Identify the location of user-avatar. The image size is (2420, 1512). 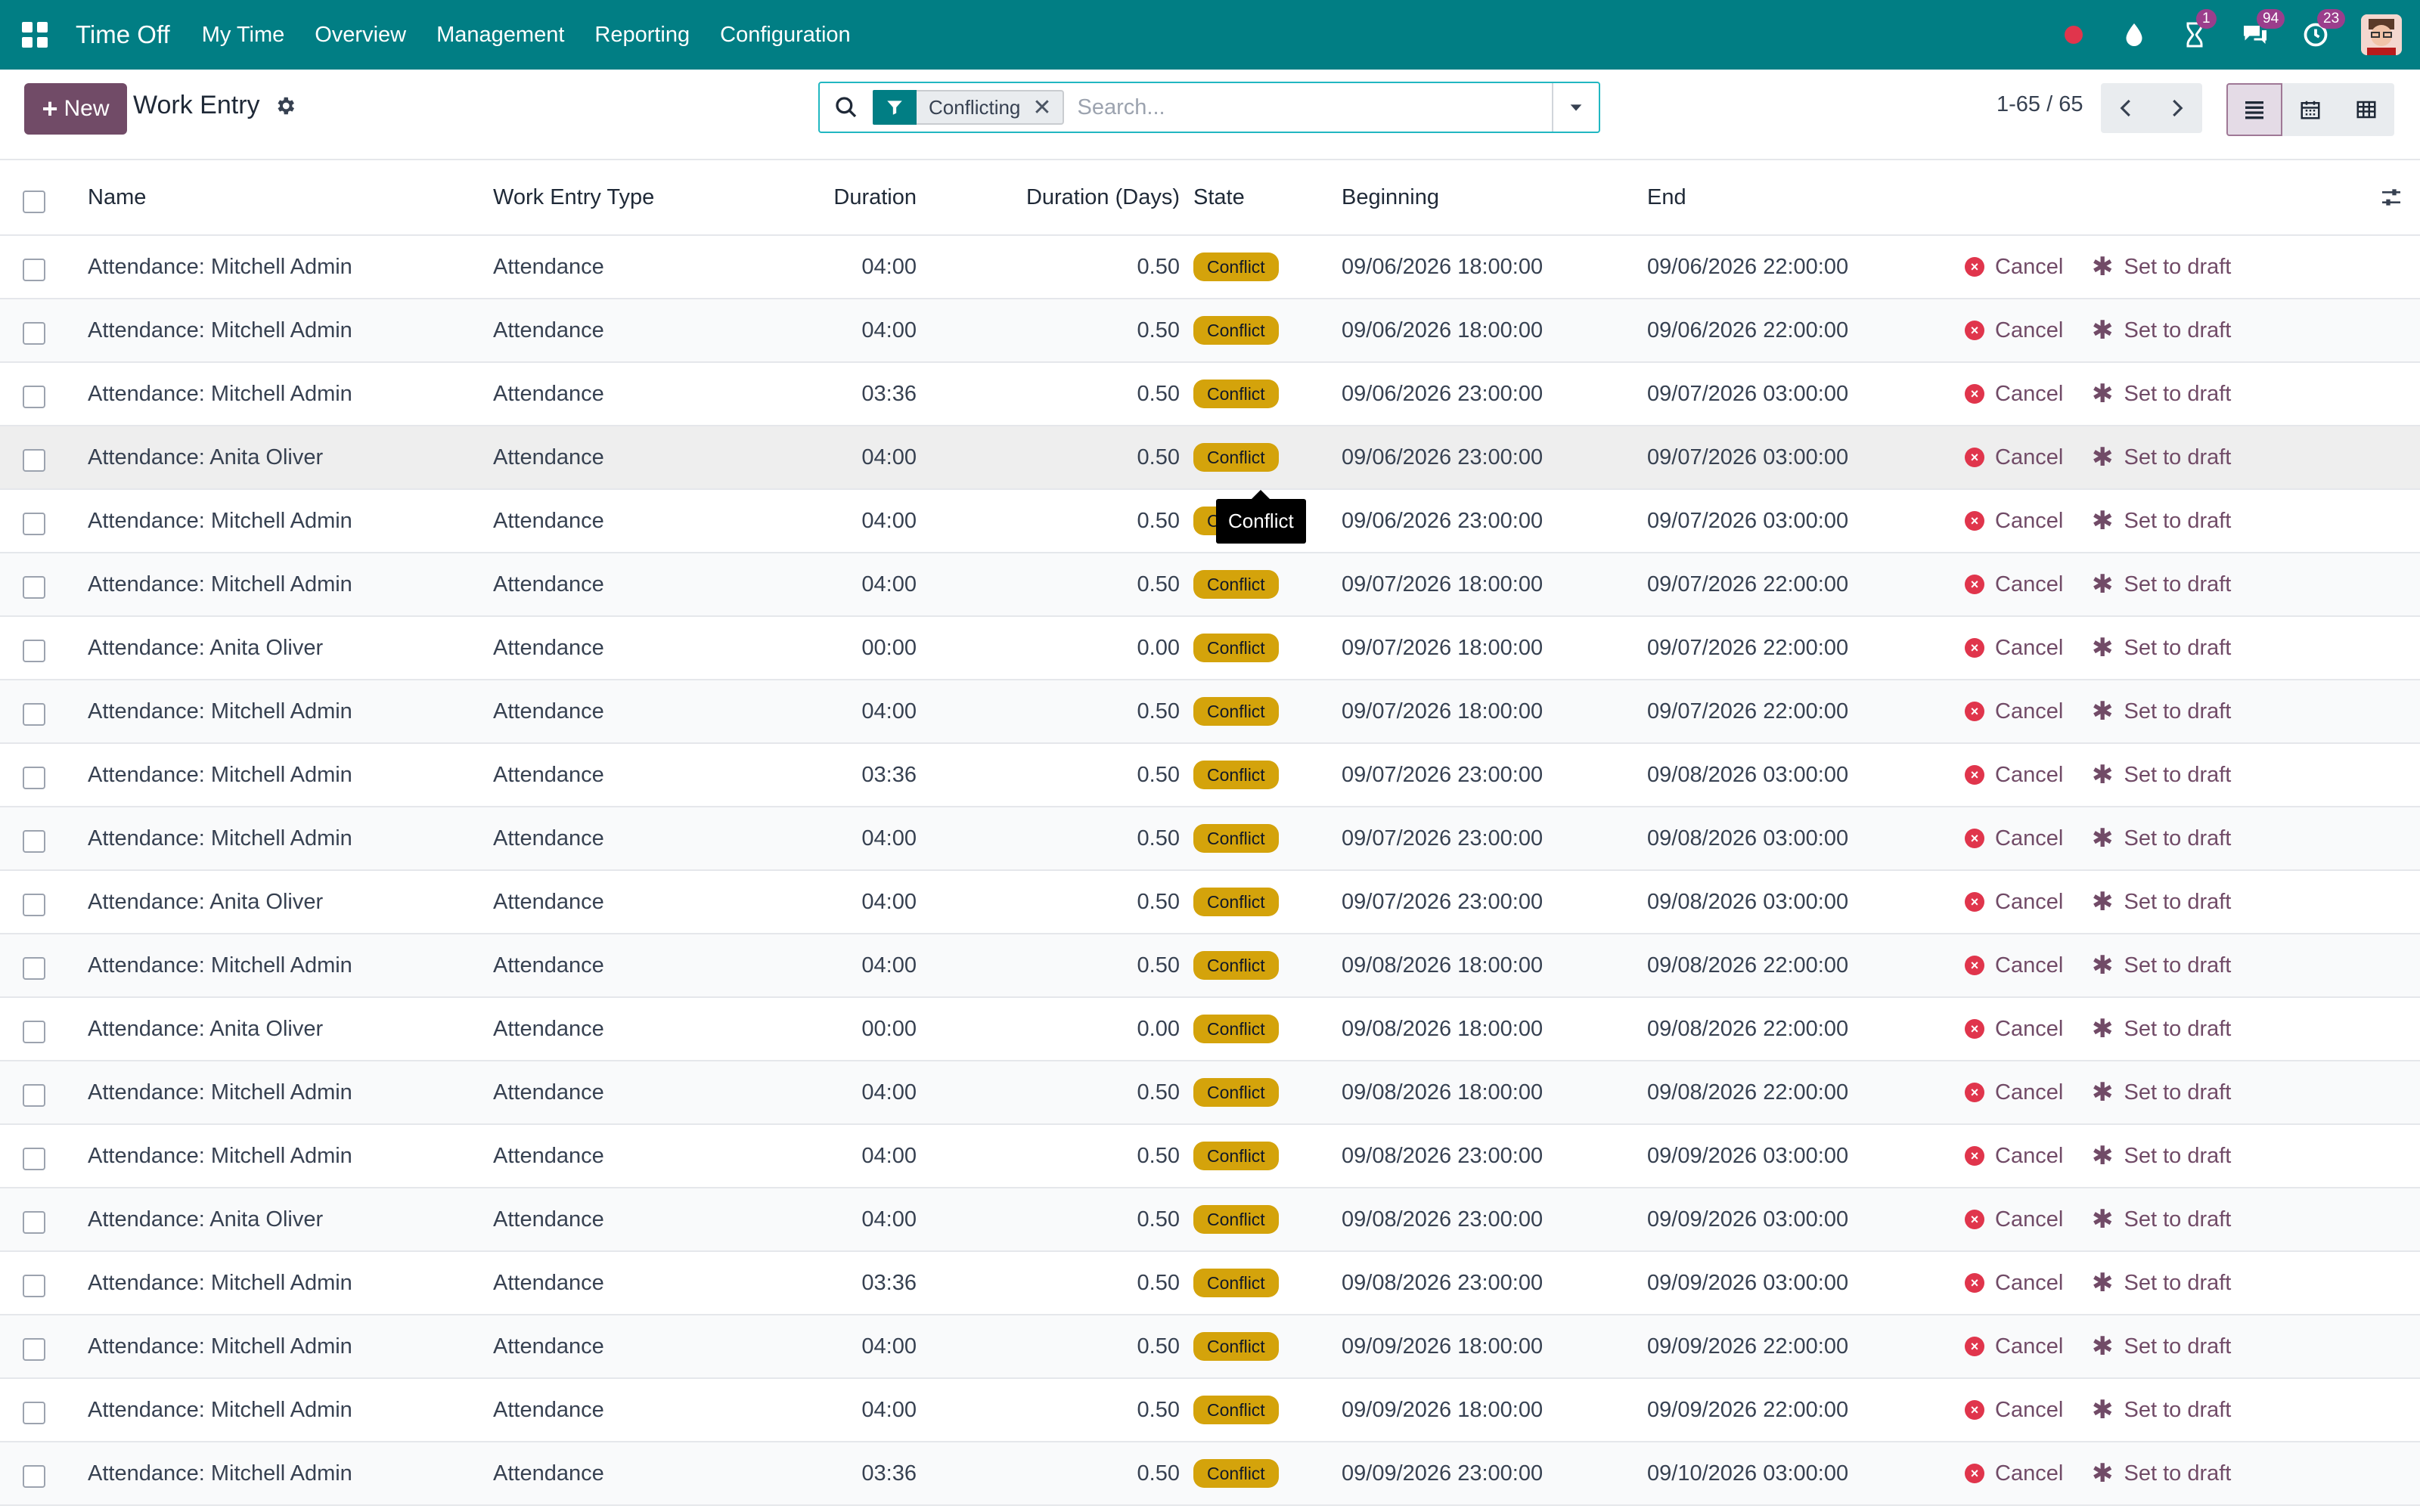
(2381, 34).